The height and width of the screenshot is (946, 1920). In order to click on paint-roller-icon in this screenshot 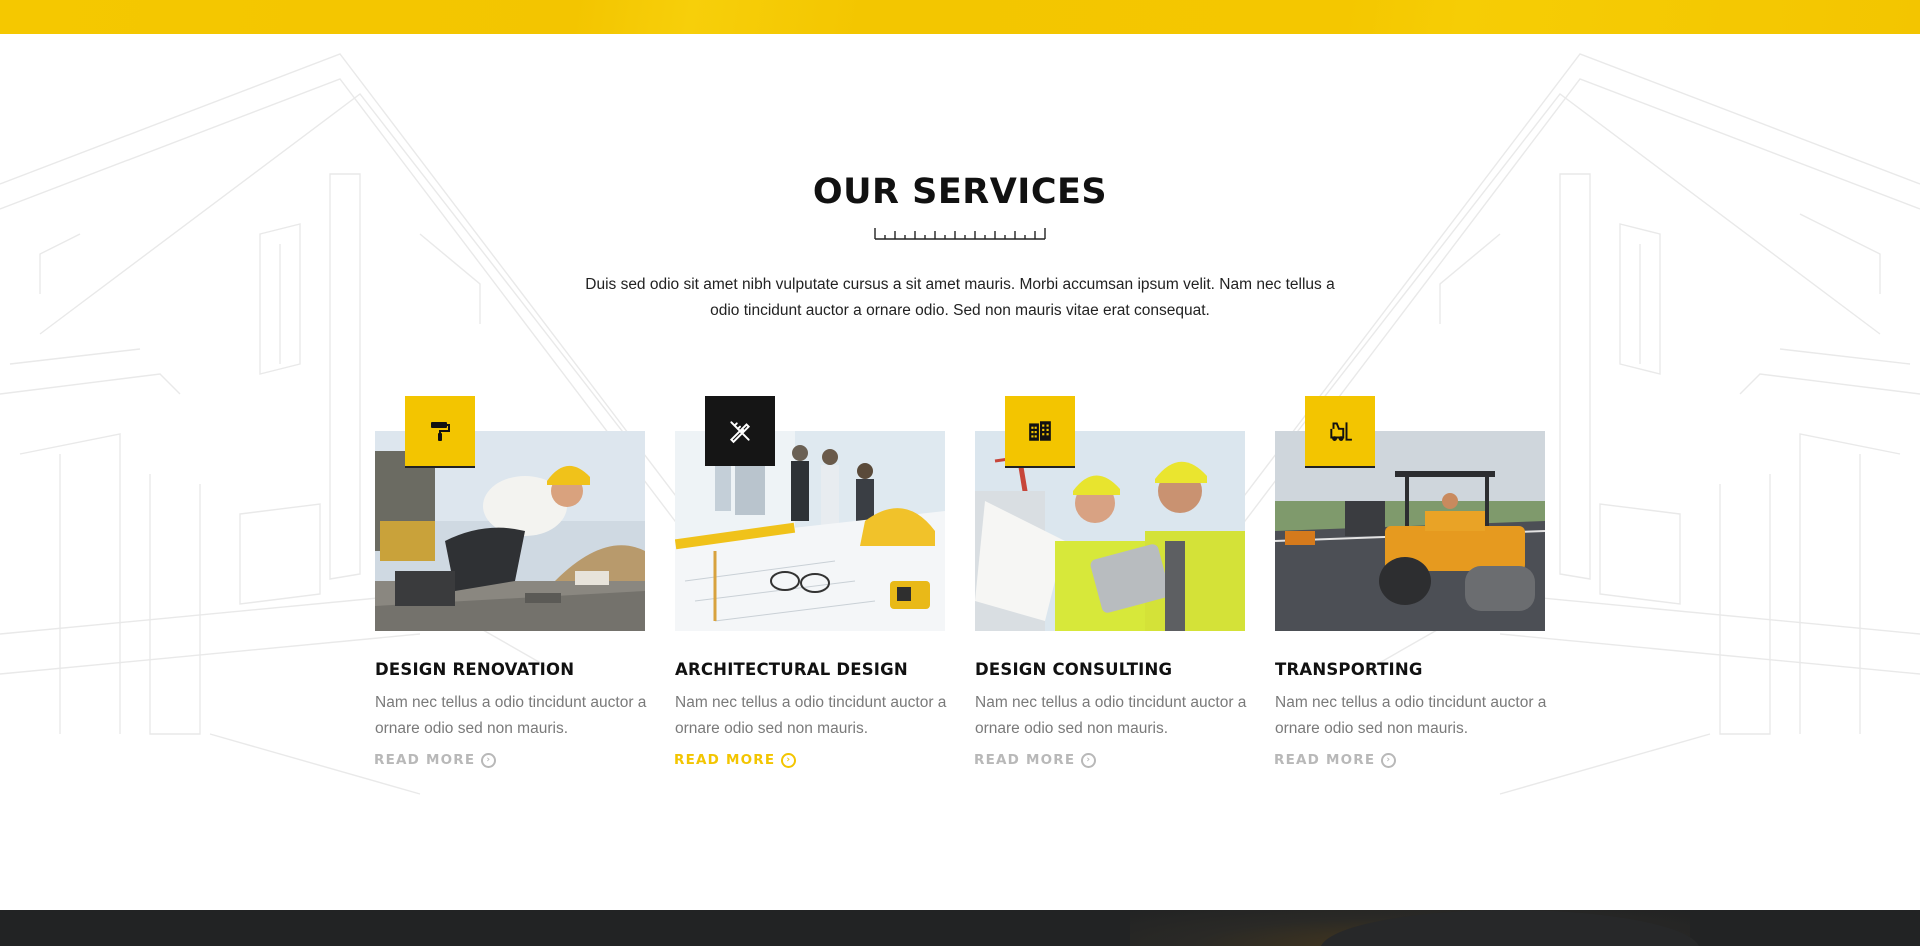, I will do `click(440, 431)`.